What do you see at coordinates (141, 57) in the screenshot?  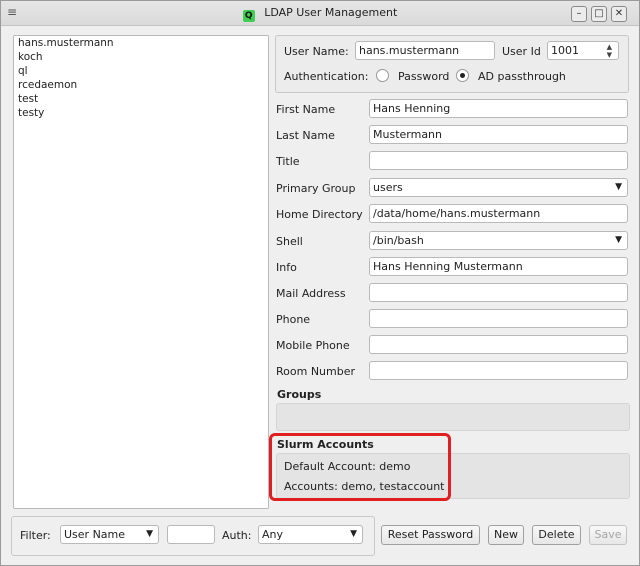 I see `list-item: koch` at bounding box center [141, 57].